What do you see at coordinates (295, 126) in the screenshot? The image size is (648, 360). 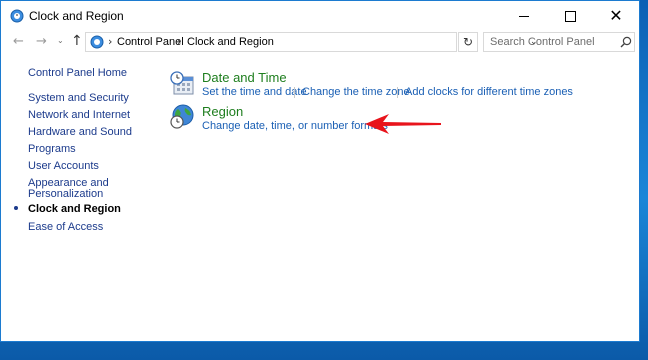 I see `link-change-formats: Change date, time, or number formats` at bounding box center [295, 126].